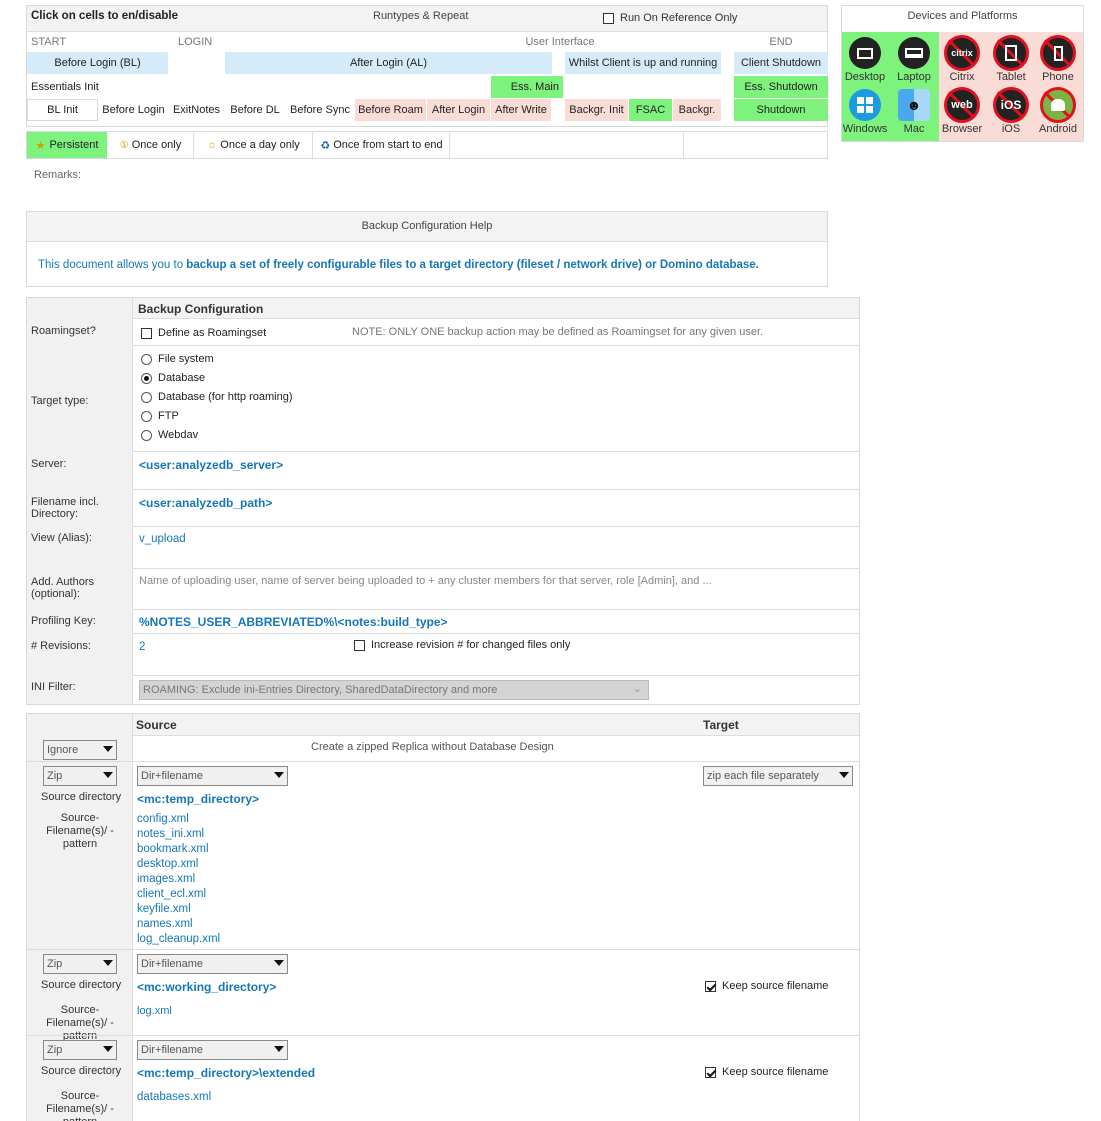  What do you see at coordinates (178, 909) in the screenshot?
I see `file-item: keyfile.xml` at bounding box center [178, 909].